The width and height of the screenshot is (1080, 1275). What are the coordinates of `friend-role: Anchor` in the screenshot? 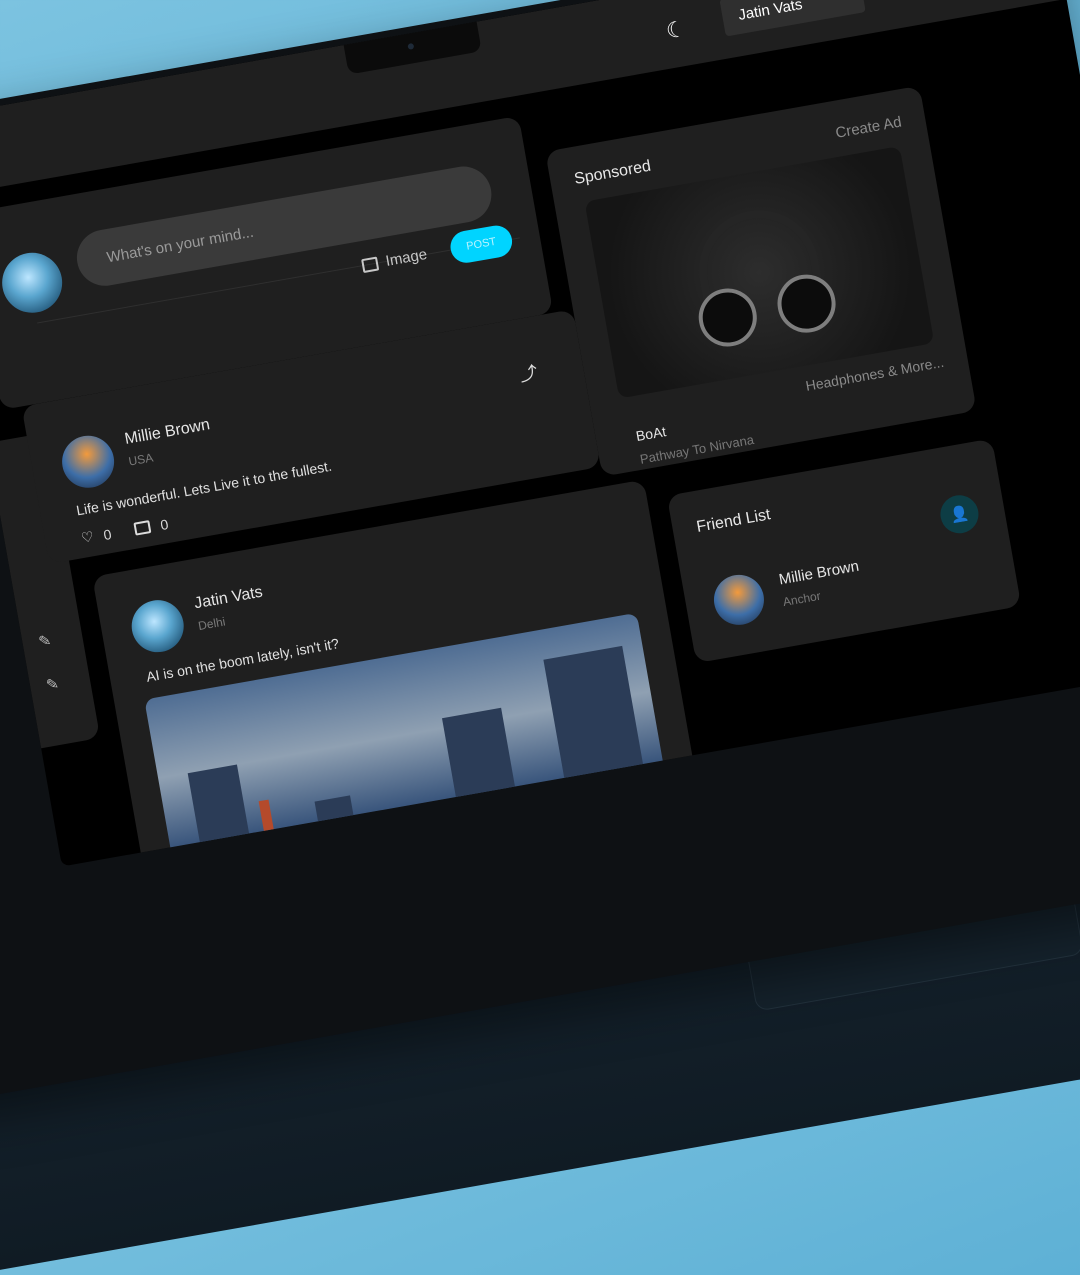 It's located at (801, 599).